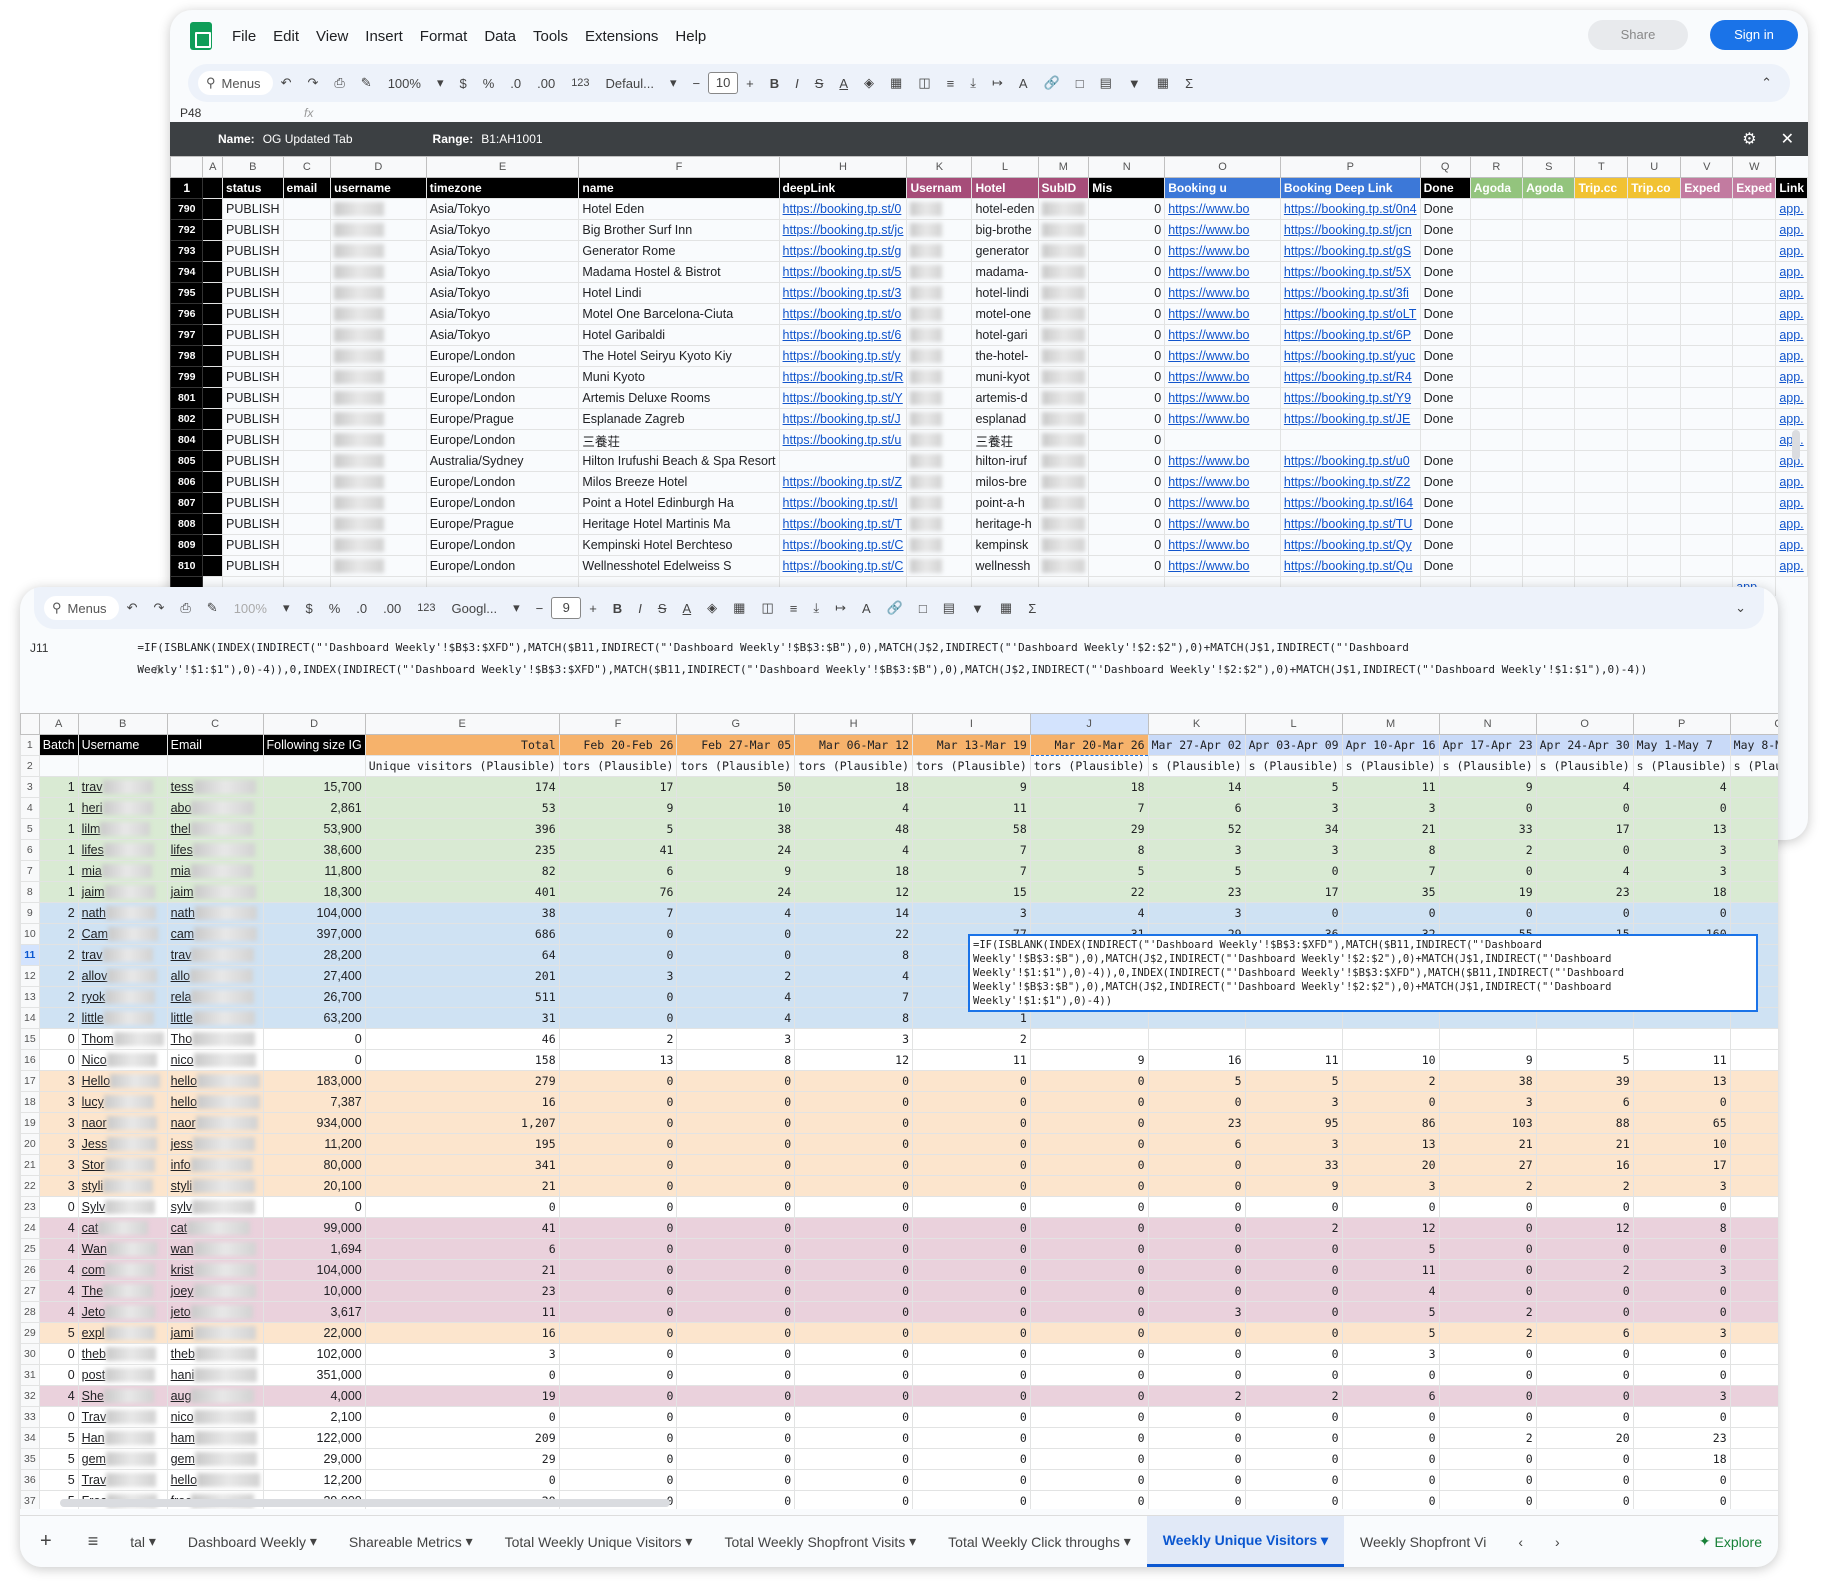 This screenshot has height=1587, width=1838. Describe the element at coordinates (1005, 503) in the screenshot. I see `hotel-cell: point-a-h` at that location.